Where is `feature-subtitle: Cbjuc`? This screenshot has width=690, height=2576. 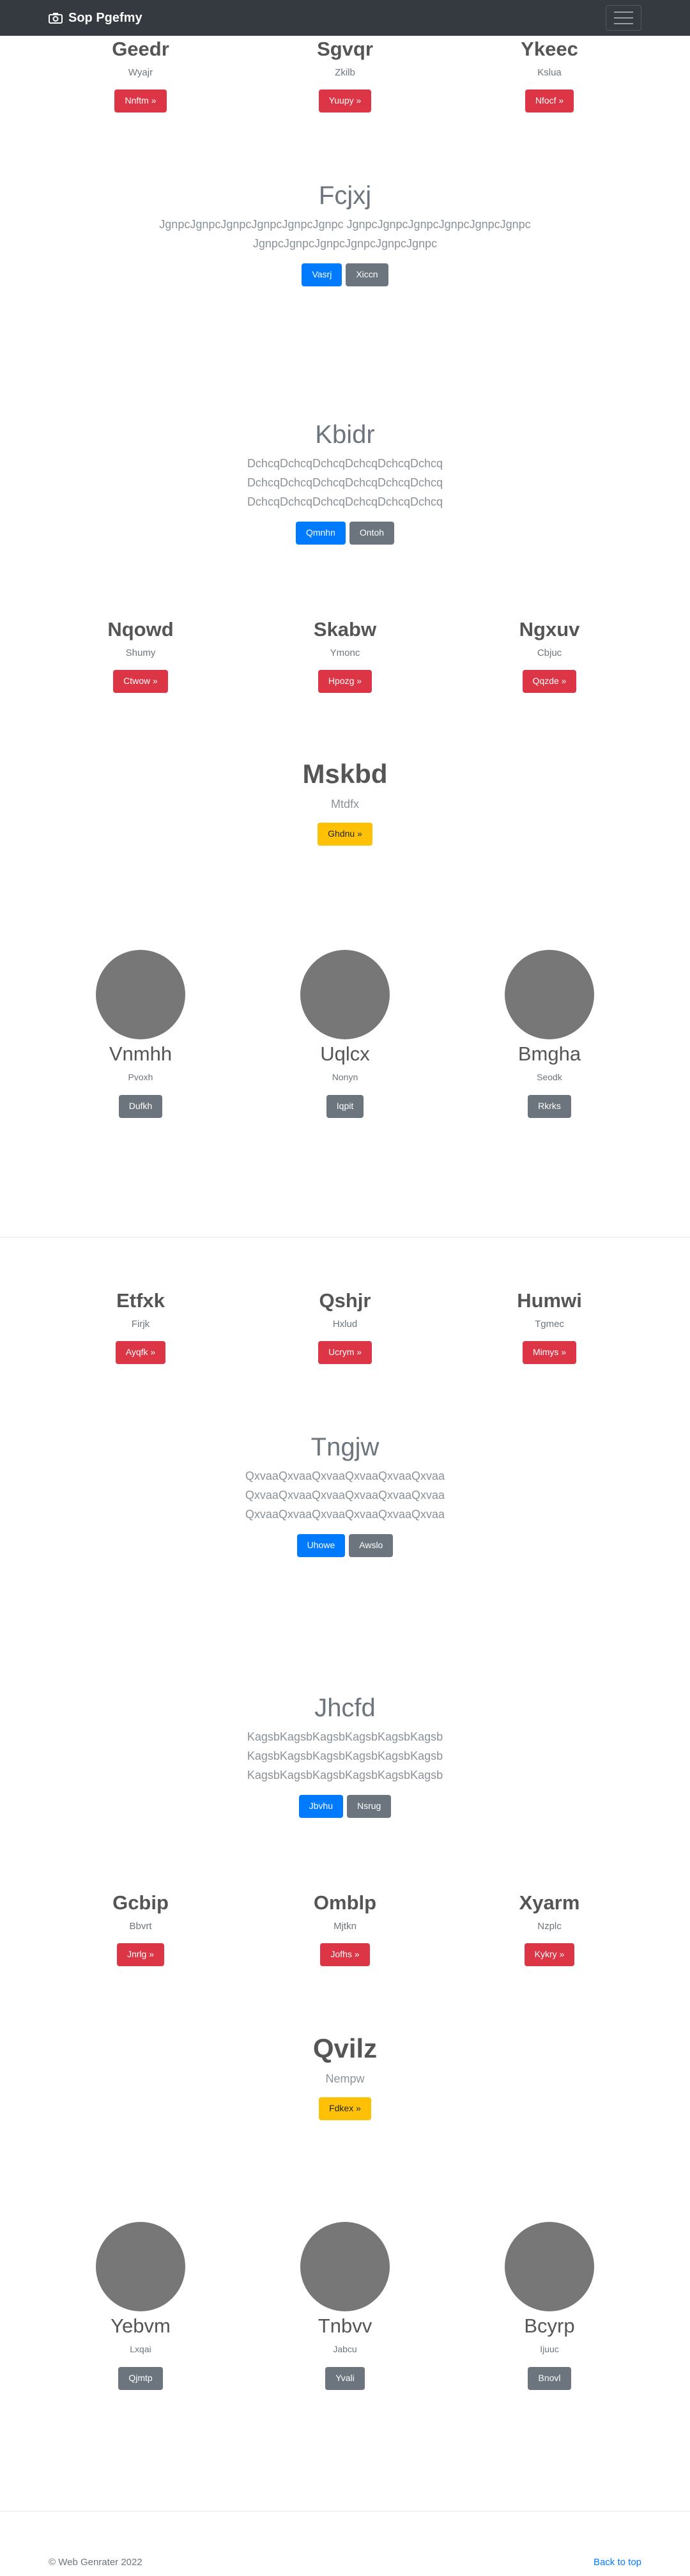 feature-subtitle: Cbjuc is located at coordinates (549, 653).